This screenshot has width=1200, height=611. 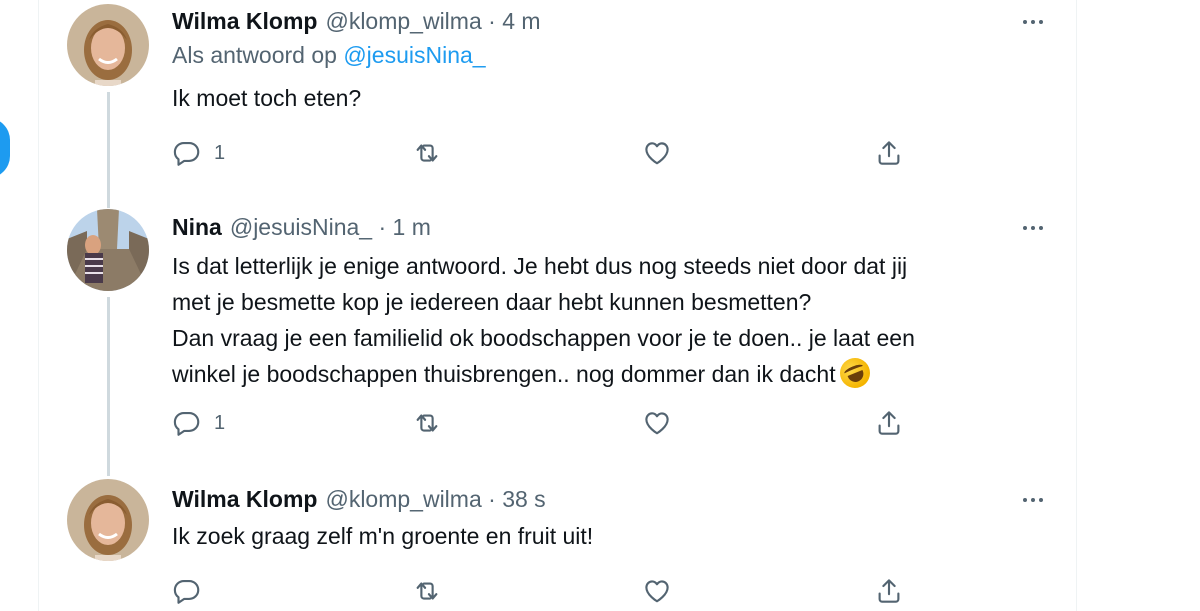 I want to click on rolling-on-floor-laughing-emoji, so click(x=855, y=373).